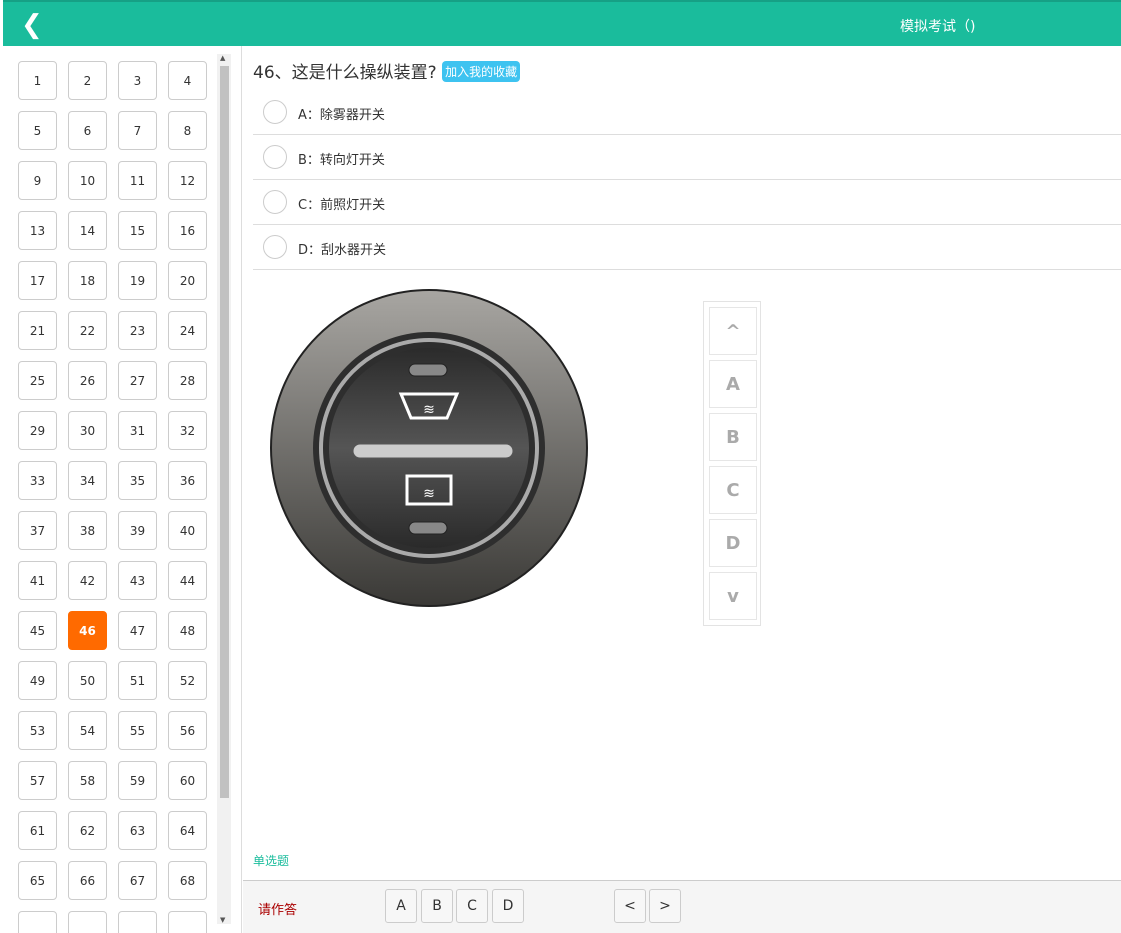 This screenshot has width=1121, height=933. I want to click on question-number-42: 42, so click(87, 580).